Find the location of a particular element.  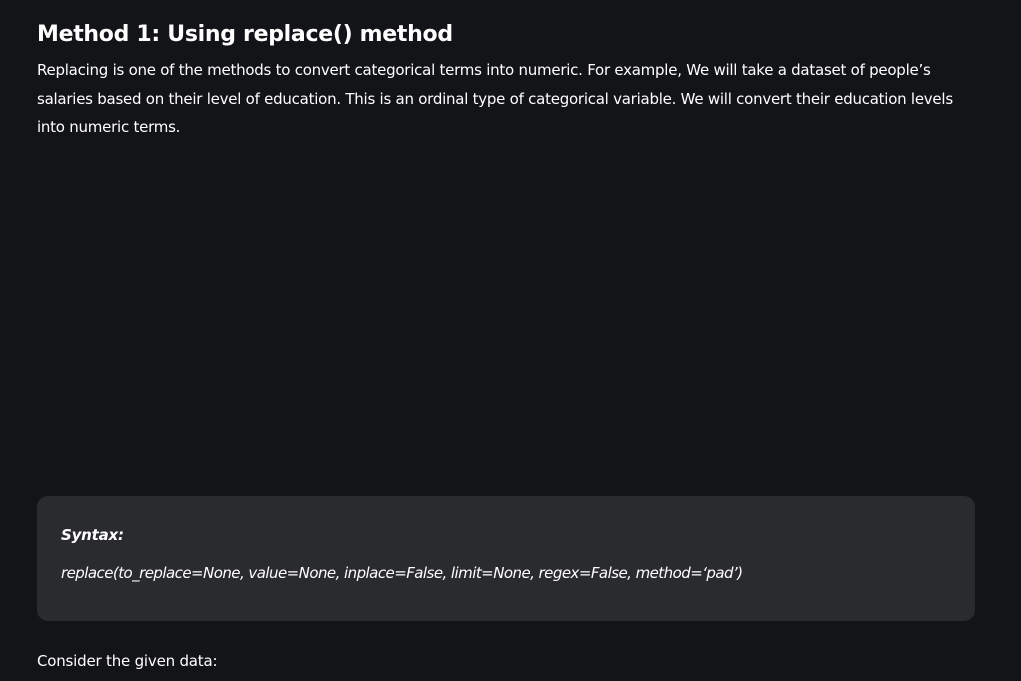

data-intro-text: Consider the given data: is located at coordinates (127, 661).